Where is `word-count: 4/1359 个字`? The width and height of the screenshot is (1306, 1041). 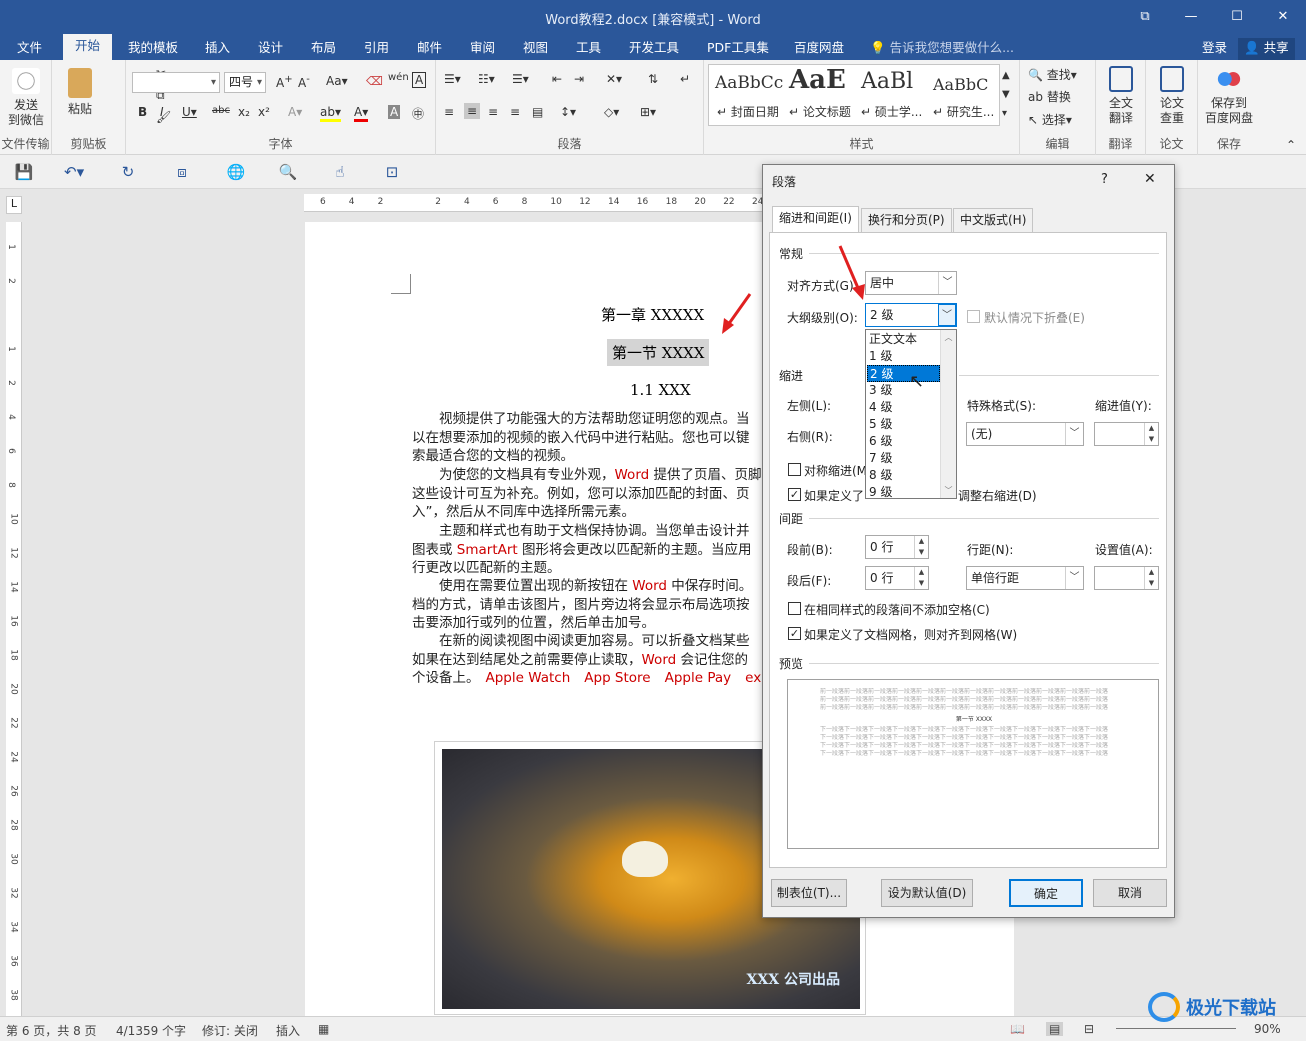 word-count: 4/1359 个字 is located at coordinates (151, 1030).